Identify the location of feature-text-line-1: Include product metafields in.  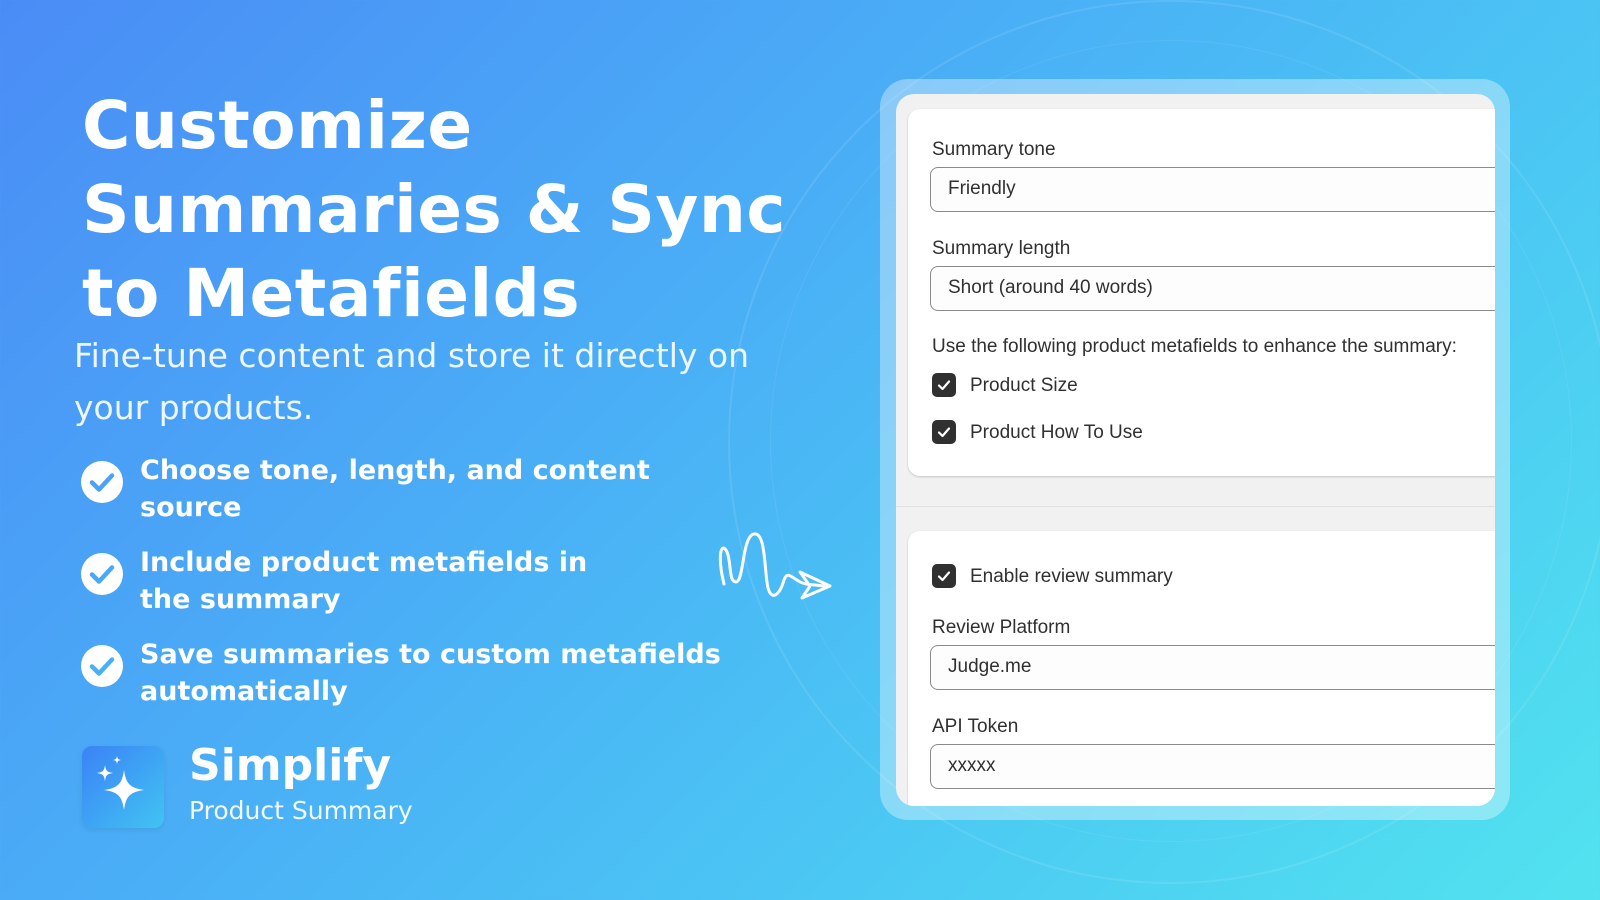
(364, 562).